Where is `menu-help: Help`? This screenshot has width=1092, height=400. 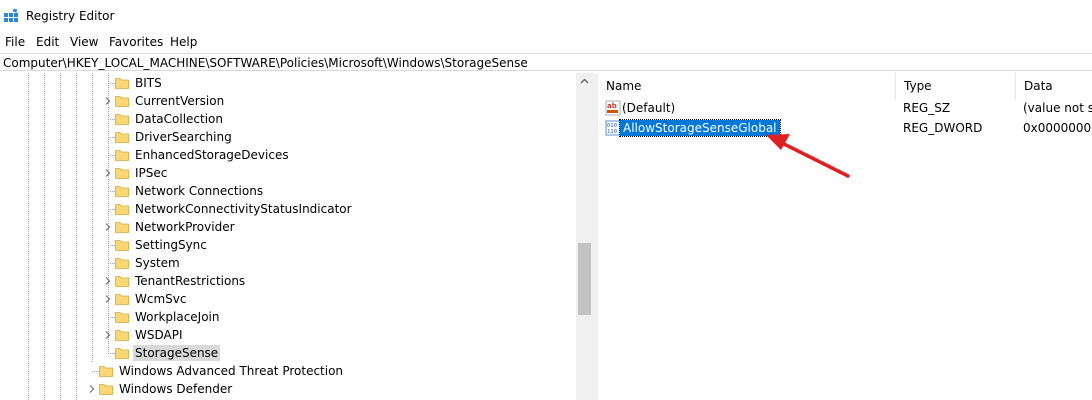 menu-help: Help is located at coordinates (183, 42).